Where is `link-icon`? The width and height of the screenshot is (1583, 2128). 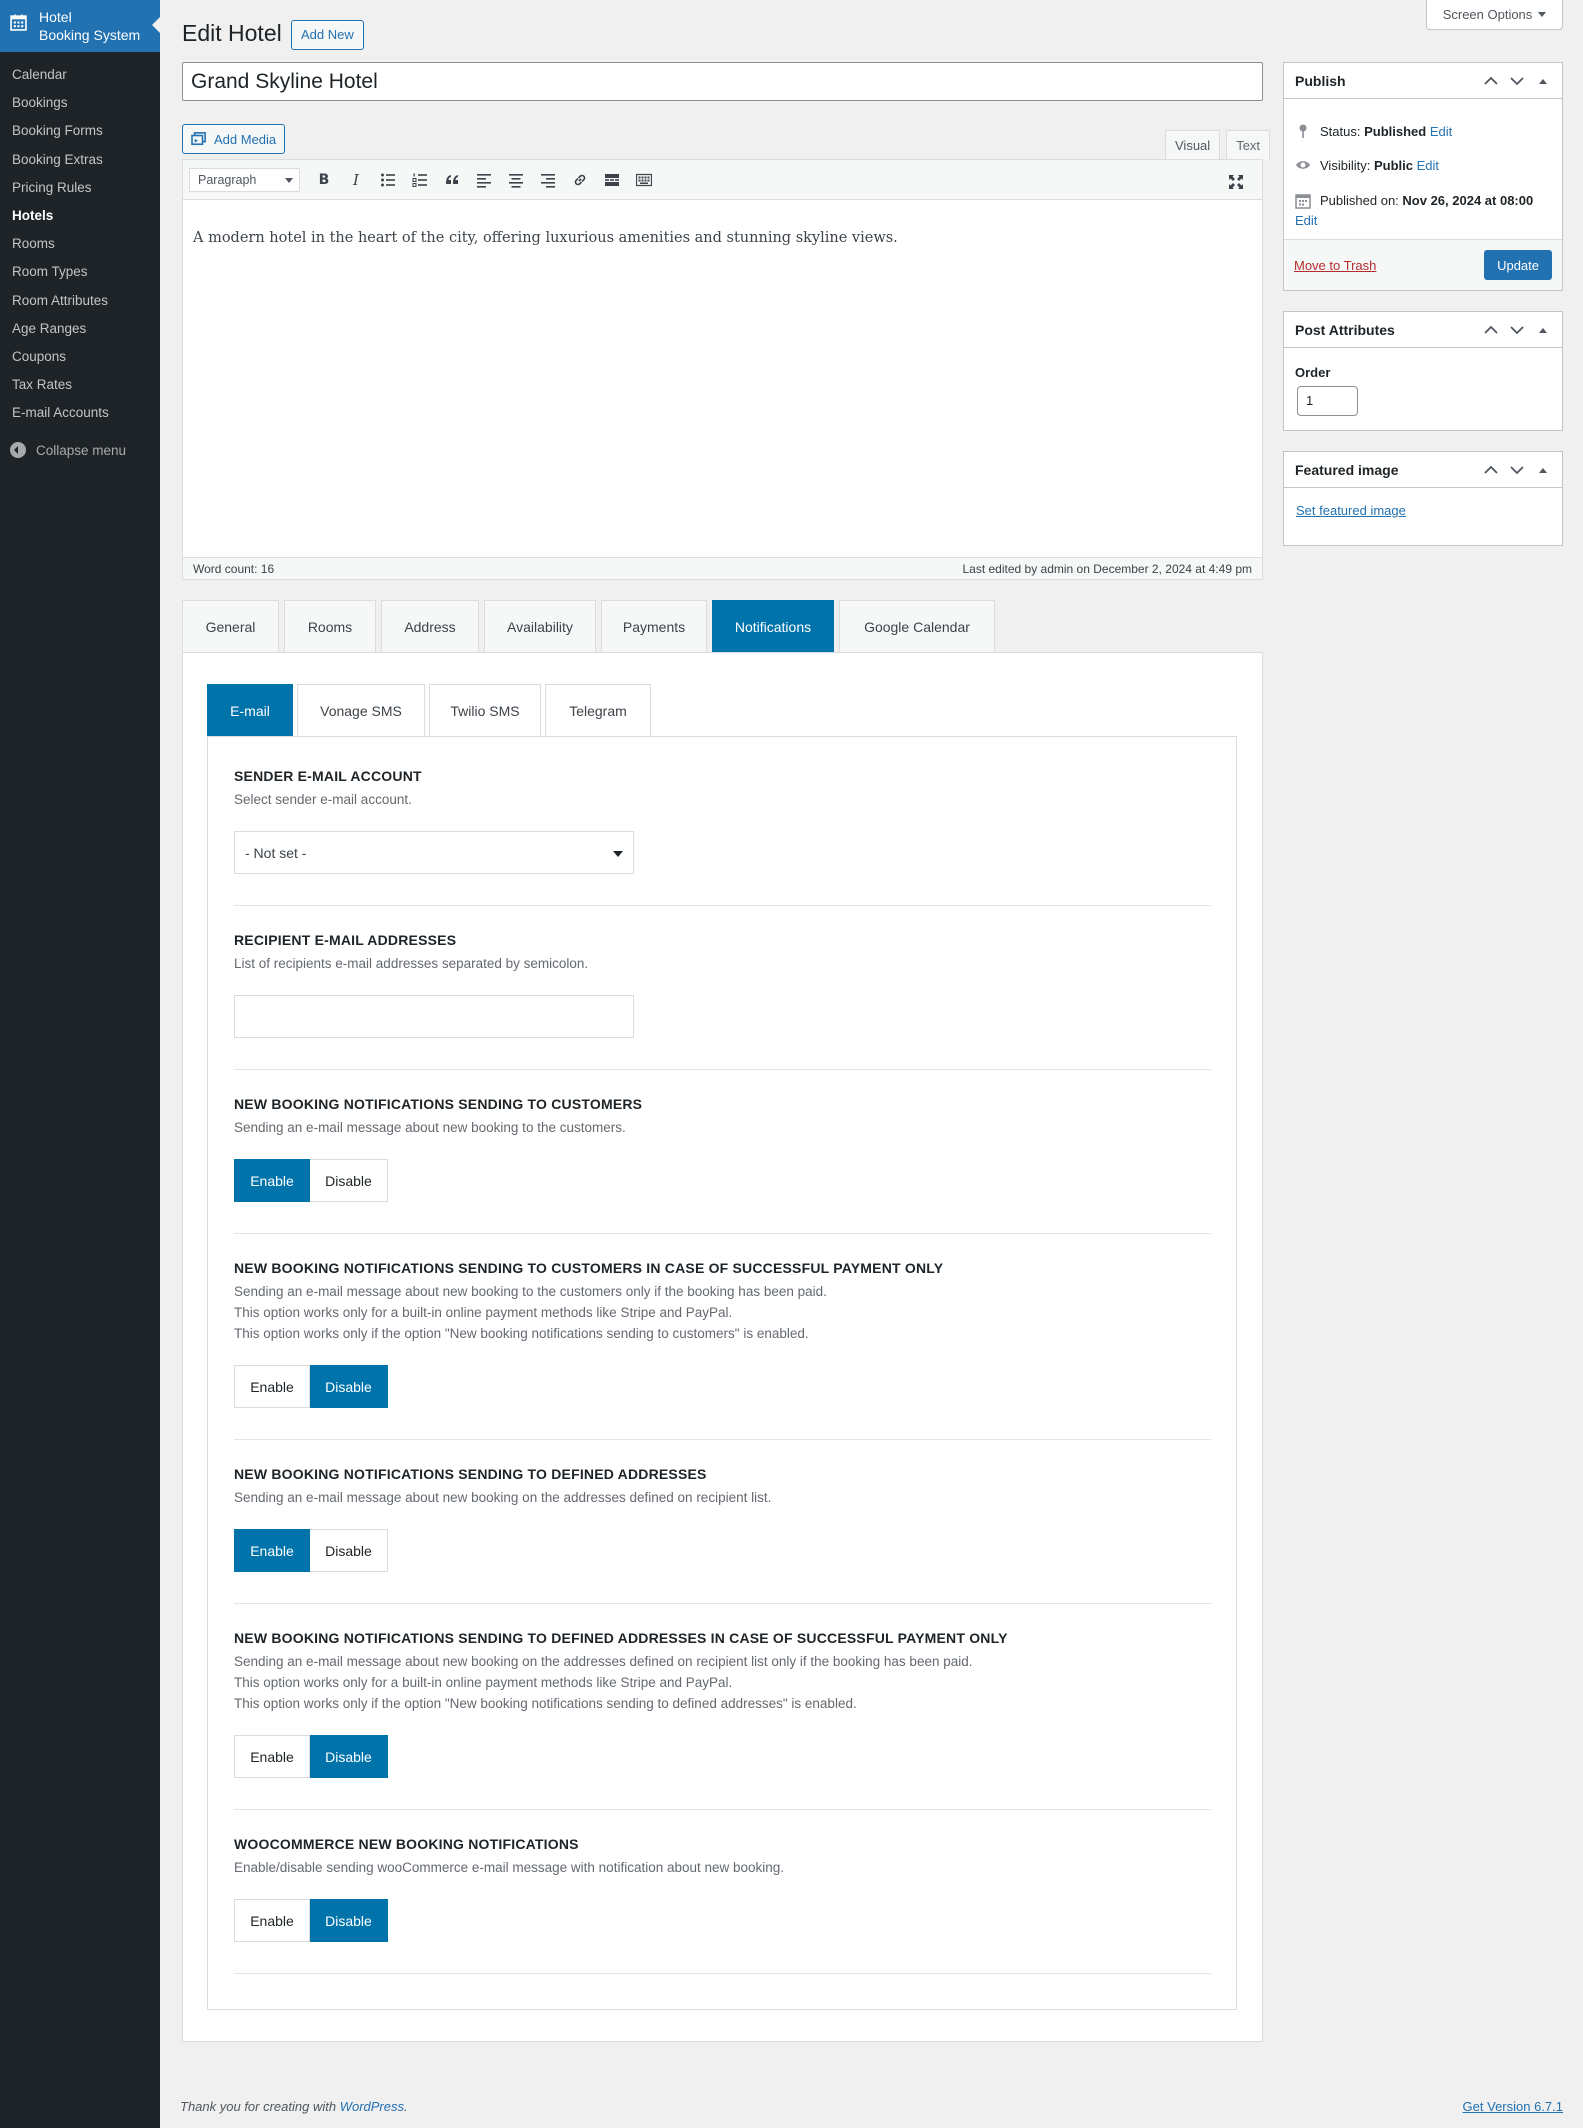 link-icon is located at coordinates (580, 180).